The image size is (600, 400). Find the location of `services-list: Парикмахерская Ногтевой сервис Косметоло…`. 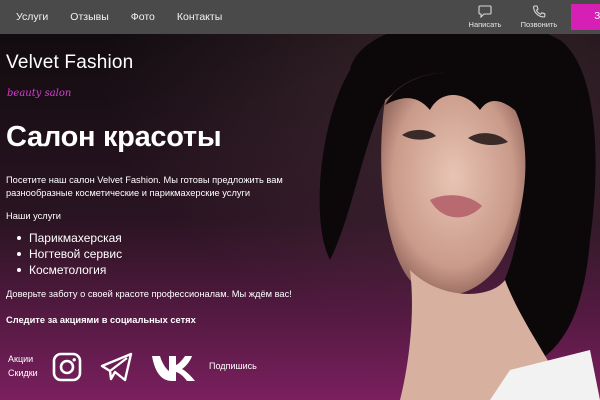

services-list: Парикмахерская Ногтевой сервис Косметоло… is located at coordinates (156, 254).